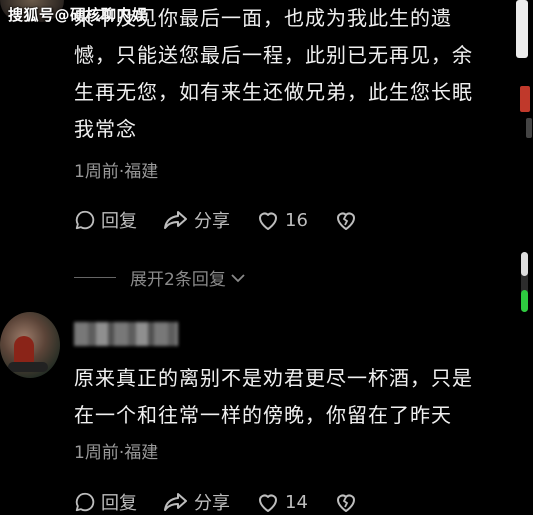  I want to click on comment-actions: 回复 分享 14, so click(231, 502).